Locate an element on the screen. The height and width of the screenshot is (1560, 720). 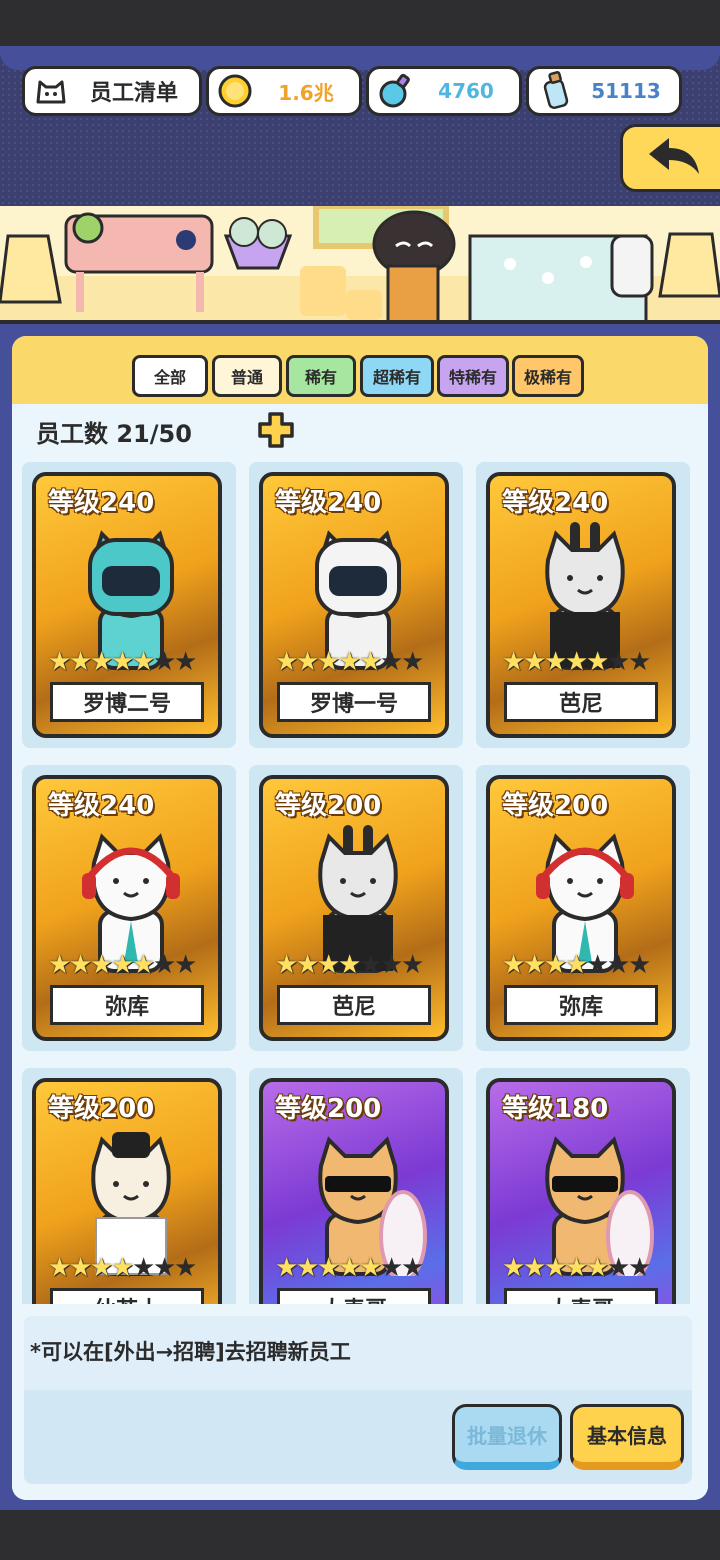
employee-name: 大表哥 is located at coordinates (581, 1296).